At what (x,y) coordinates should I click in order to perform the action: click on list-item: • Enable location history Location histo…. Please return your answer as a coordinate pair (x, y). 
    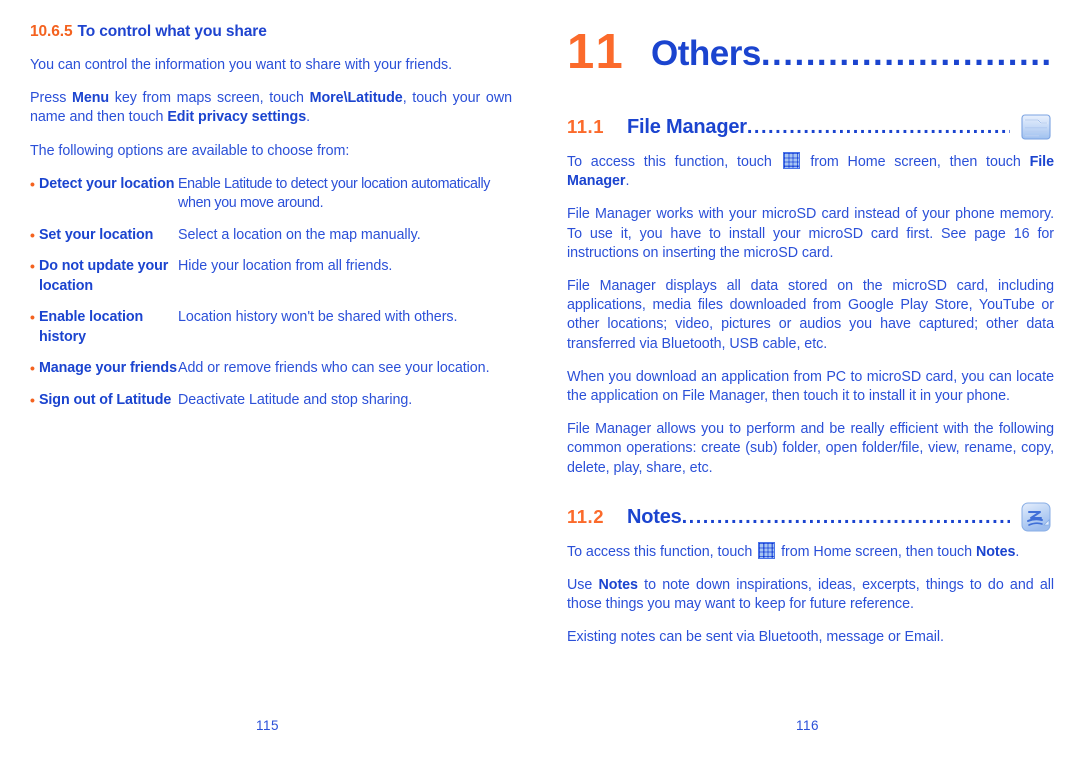
    Looking at the image, I should click on (271, 327).